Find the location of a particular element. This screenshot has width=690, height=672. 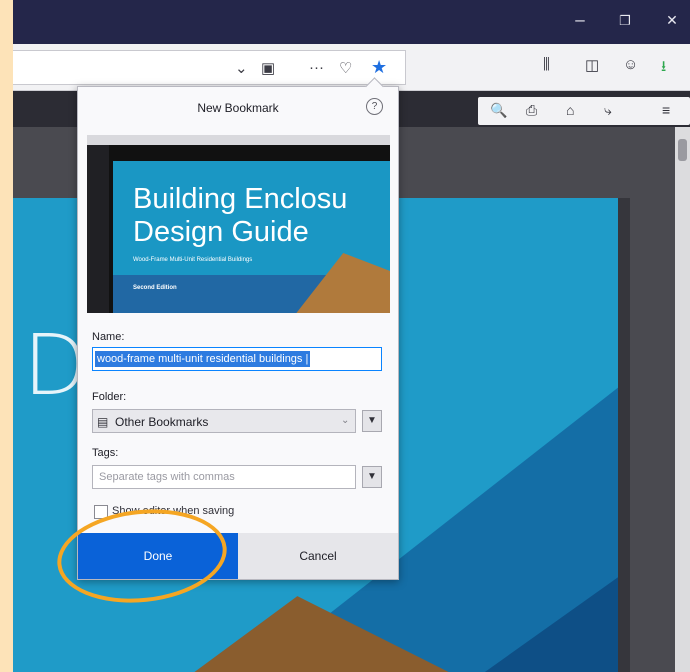

bookmark-star-icon: ★ is located at coordinates (379, 67).